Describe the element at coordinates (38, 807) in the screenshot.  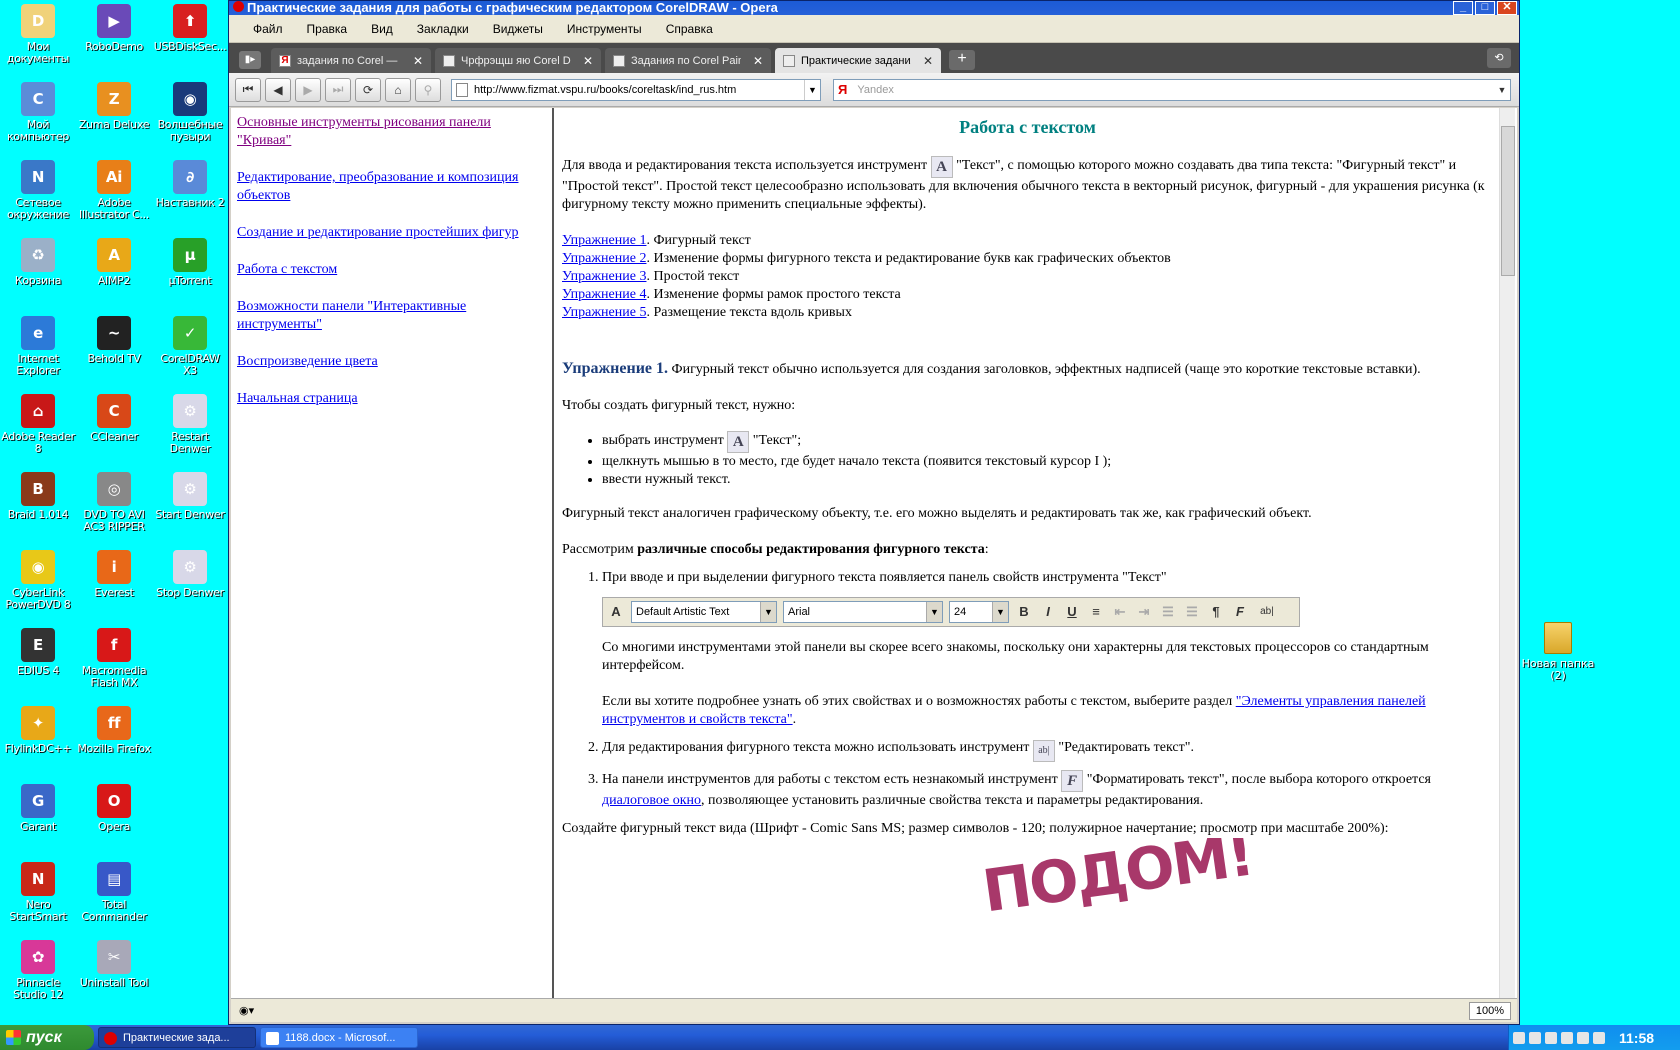
I see `desktop-icon: G Garant` at that location.